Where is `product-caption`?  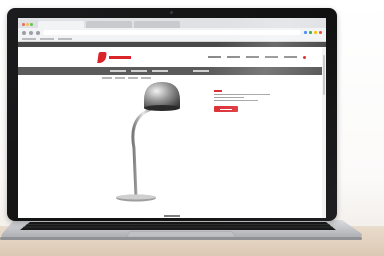
product-caption is located at coordinates (172, 216).